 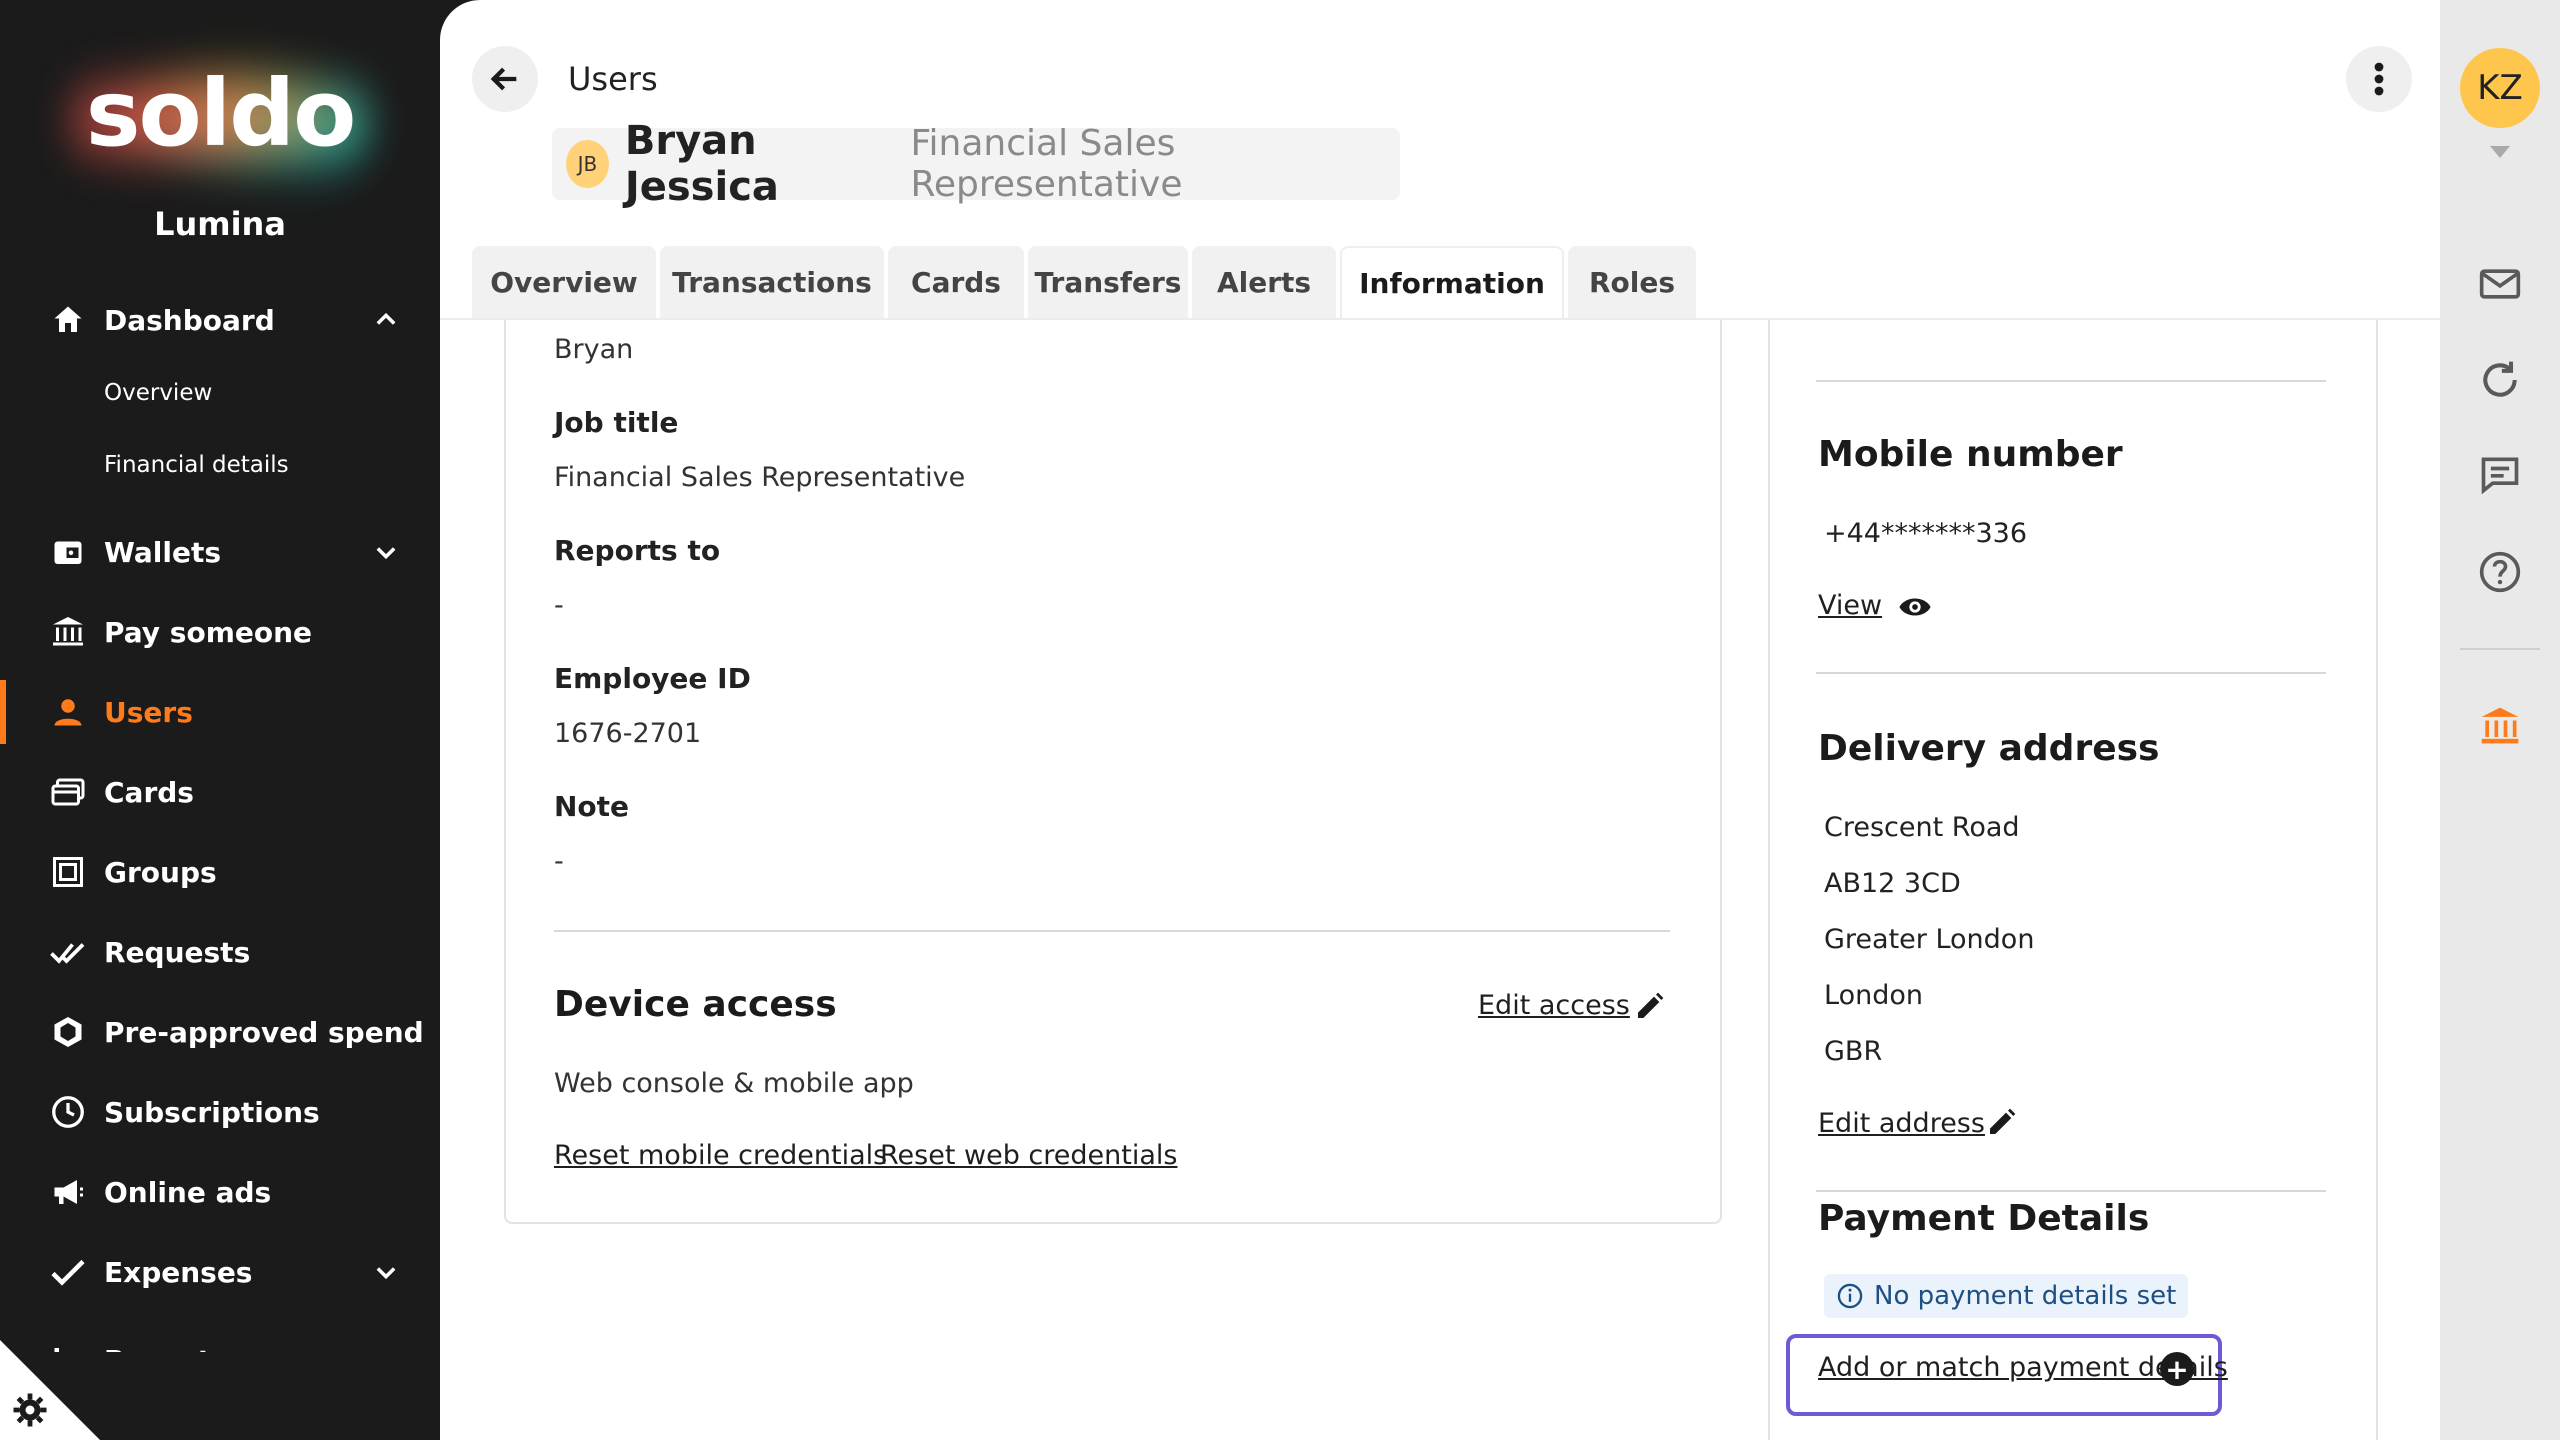 What do you see at coordinates (956, 282) in the screenshot?
I see `tab-cards: Cards` at bounding box center [956, 282].